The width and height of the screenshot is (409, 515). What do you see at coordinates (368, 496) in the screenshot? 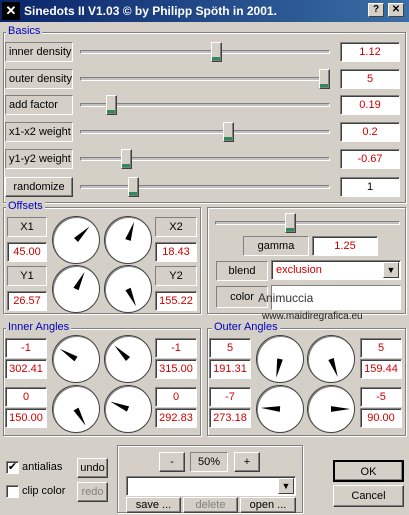
I see `cancel-button: Cancel` at bounding box center [368, 496].